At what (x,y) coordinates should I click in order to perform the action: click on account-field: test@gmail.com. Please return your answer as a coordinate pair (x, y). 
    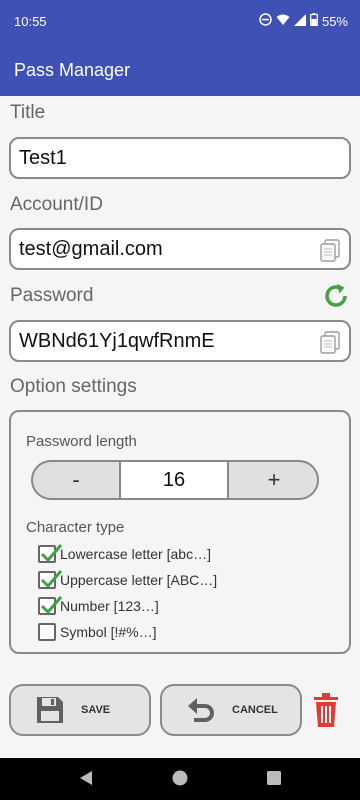
    Looking at the image, I should click on (180, 249).